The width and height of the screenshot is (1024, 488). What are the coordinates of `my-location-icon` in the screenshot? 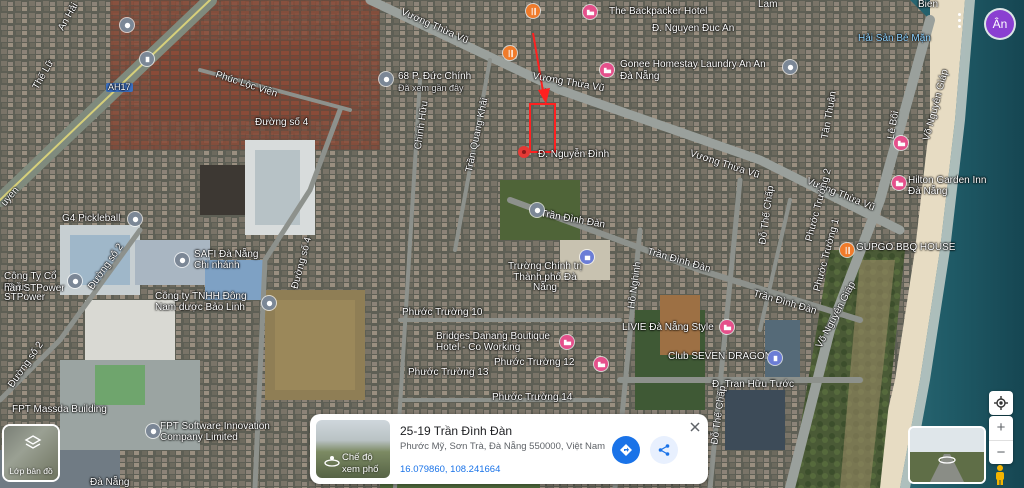 It's located at (1001, 403).